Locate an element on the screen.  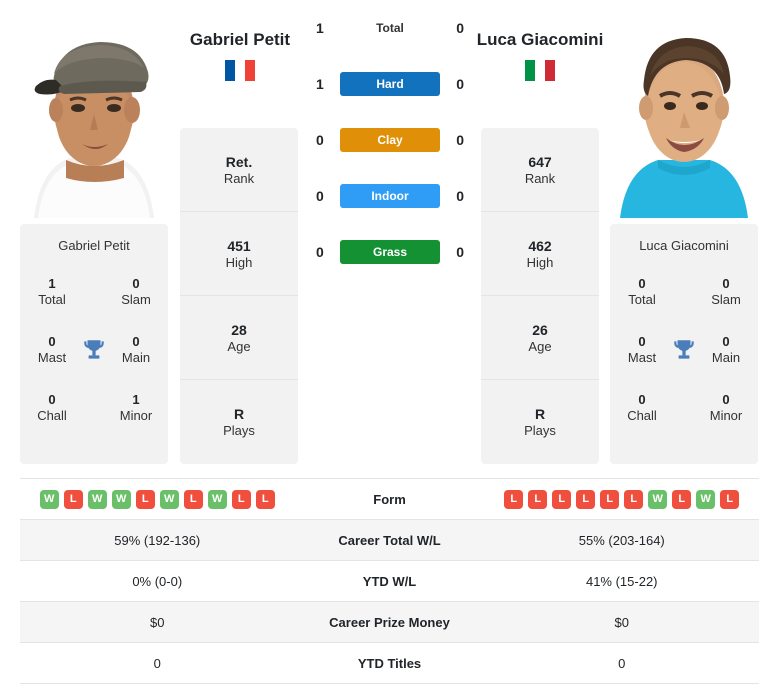
player-photo-right is located at coordinates (684, 118).